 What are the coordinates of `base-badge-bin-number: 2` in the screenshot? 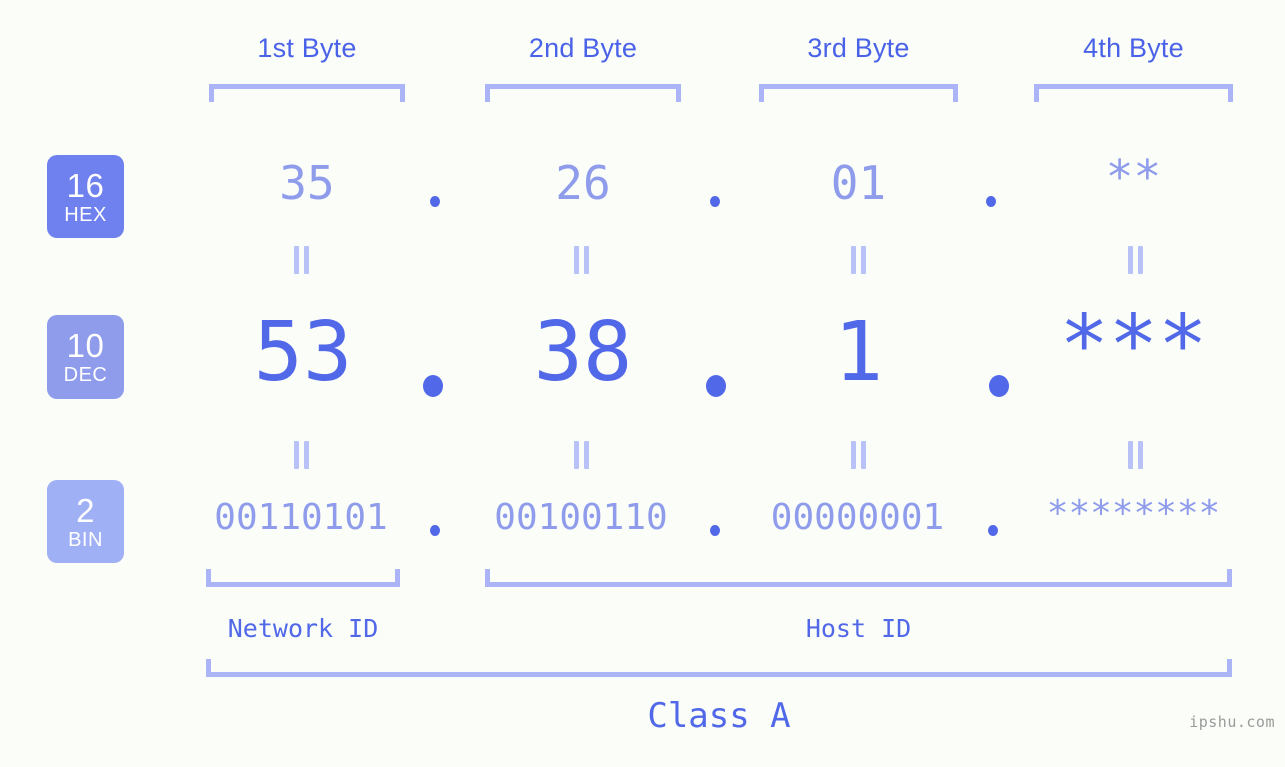 It's located at (85, 510).